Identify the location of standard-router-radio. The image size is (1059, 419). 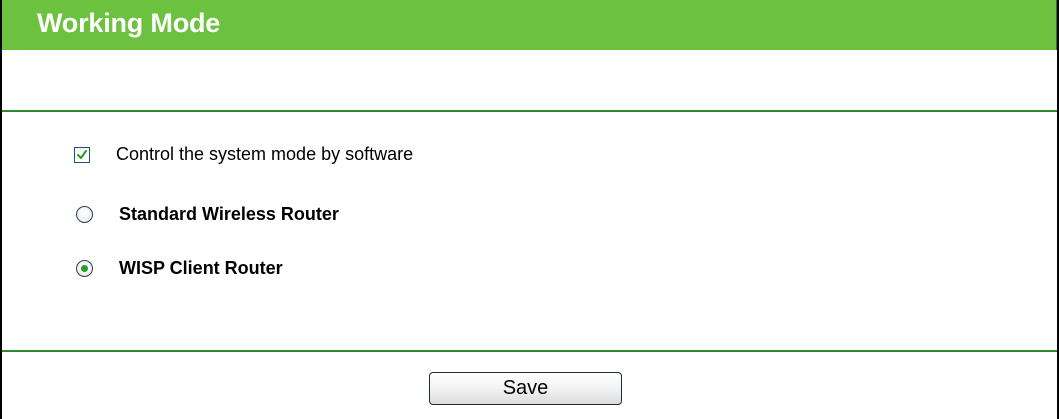
(84, 214).